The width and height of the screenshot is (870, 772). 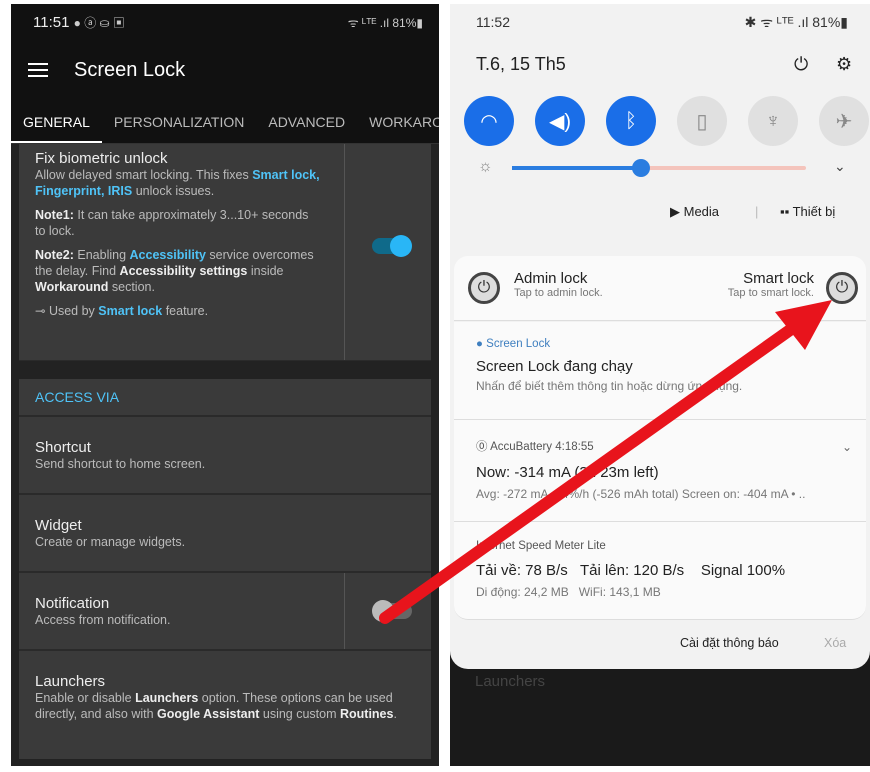 I want to click on notification-toggle, so click(x=392, y=611).